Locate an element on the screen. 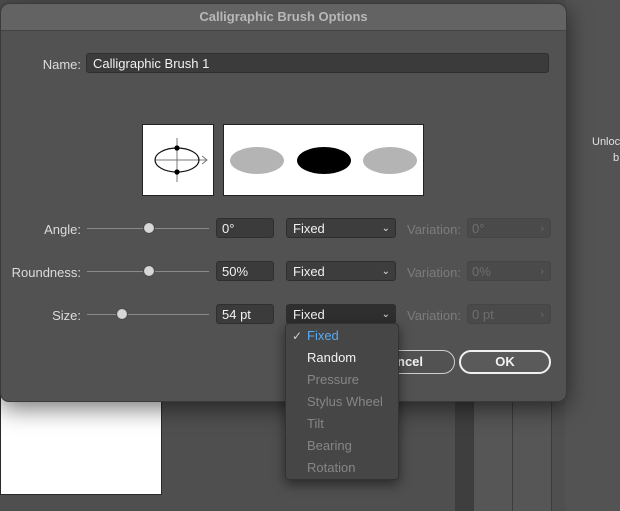  name-field: Calligraphic Brush 1 is located at coordinates (317, 63).